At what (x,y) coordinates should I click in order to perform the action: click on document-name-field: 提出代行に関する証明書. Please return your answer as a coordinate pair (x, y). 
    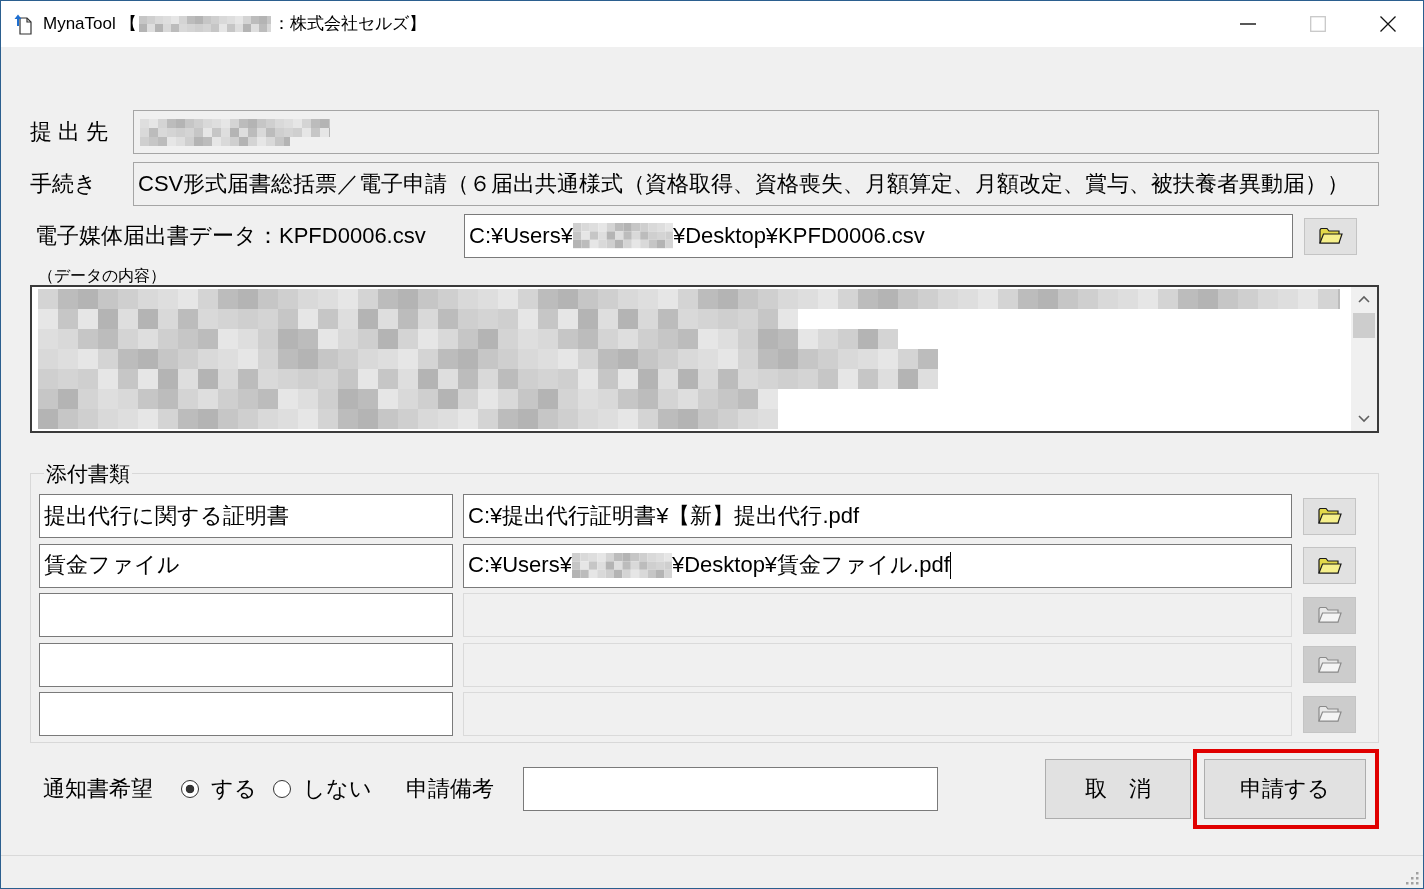
    Looking at the image, I should click on (246, 516).